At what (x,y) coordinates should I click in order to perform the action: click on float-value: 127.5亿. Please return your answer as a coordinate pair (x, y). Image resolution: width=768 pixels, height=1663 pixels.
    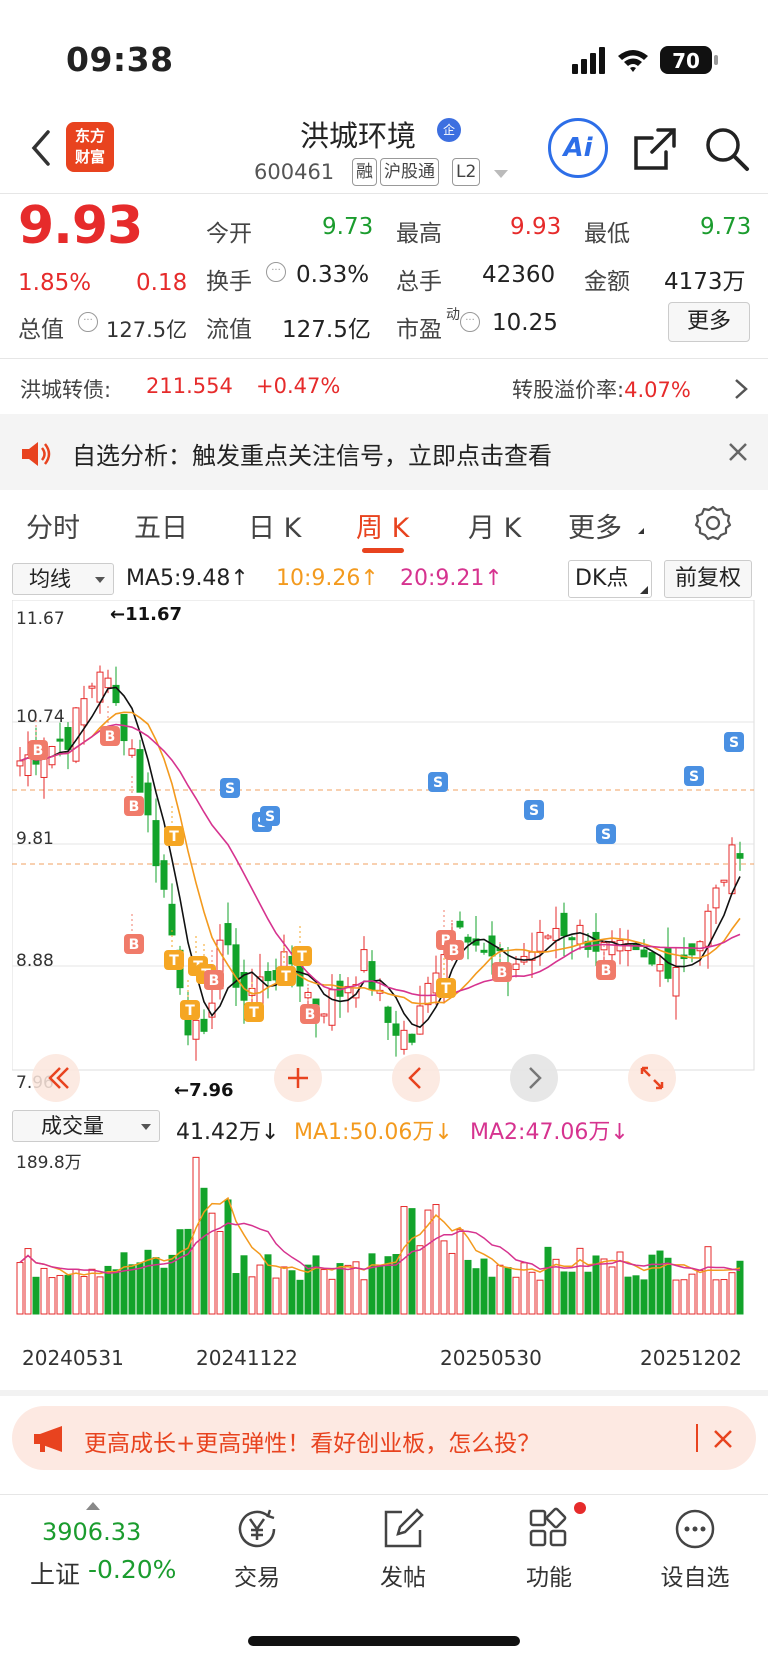
    Looking at the image, I should click on (326, 330).